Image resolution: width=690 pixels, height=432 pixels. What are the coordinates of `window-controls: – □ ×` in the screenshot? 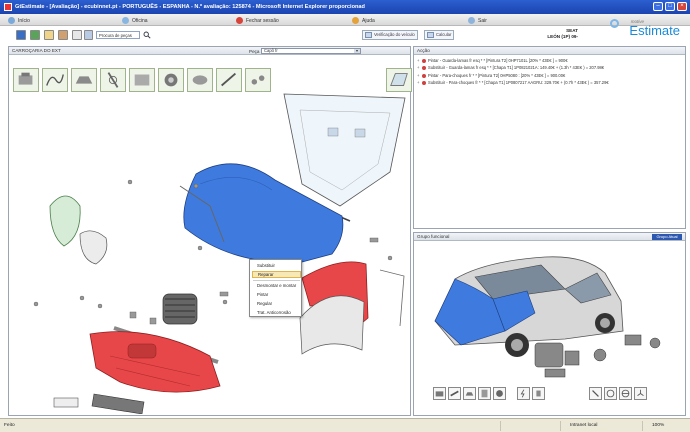 It's located at (670, 6).